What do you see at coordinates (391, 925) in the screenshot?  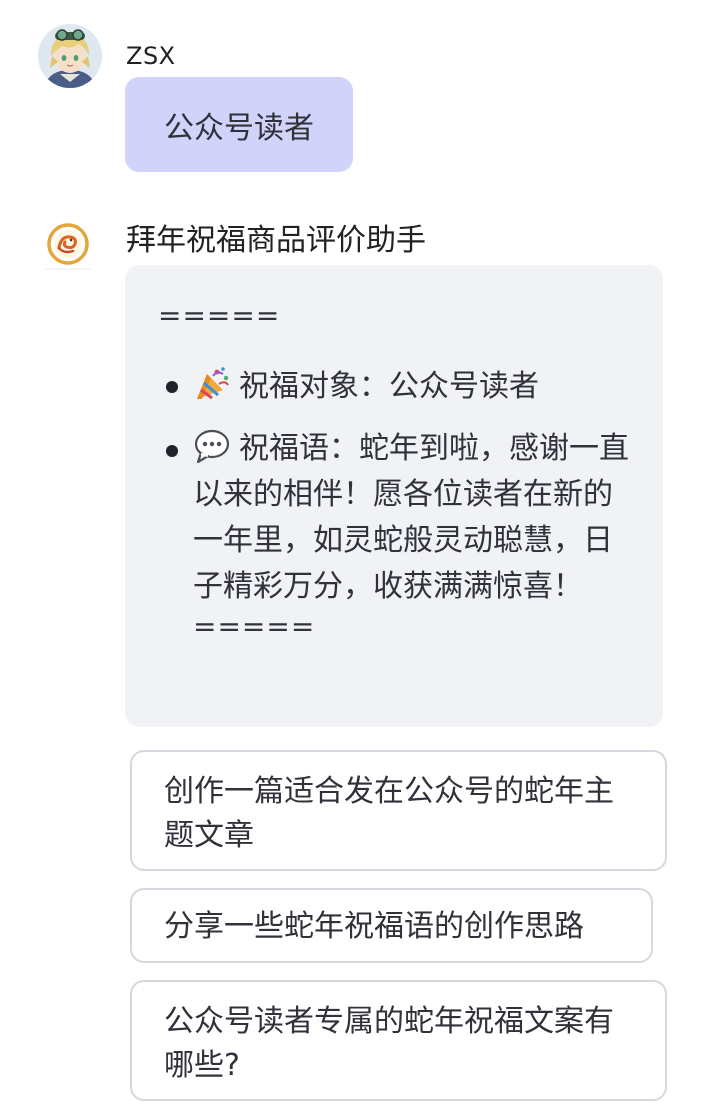 I see `suggestion-chip: 分享一些蛇年祝福语的创作思路` at bounding box center [391, 925].